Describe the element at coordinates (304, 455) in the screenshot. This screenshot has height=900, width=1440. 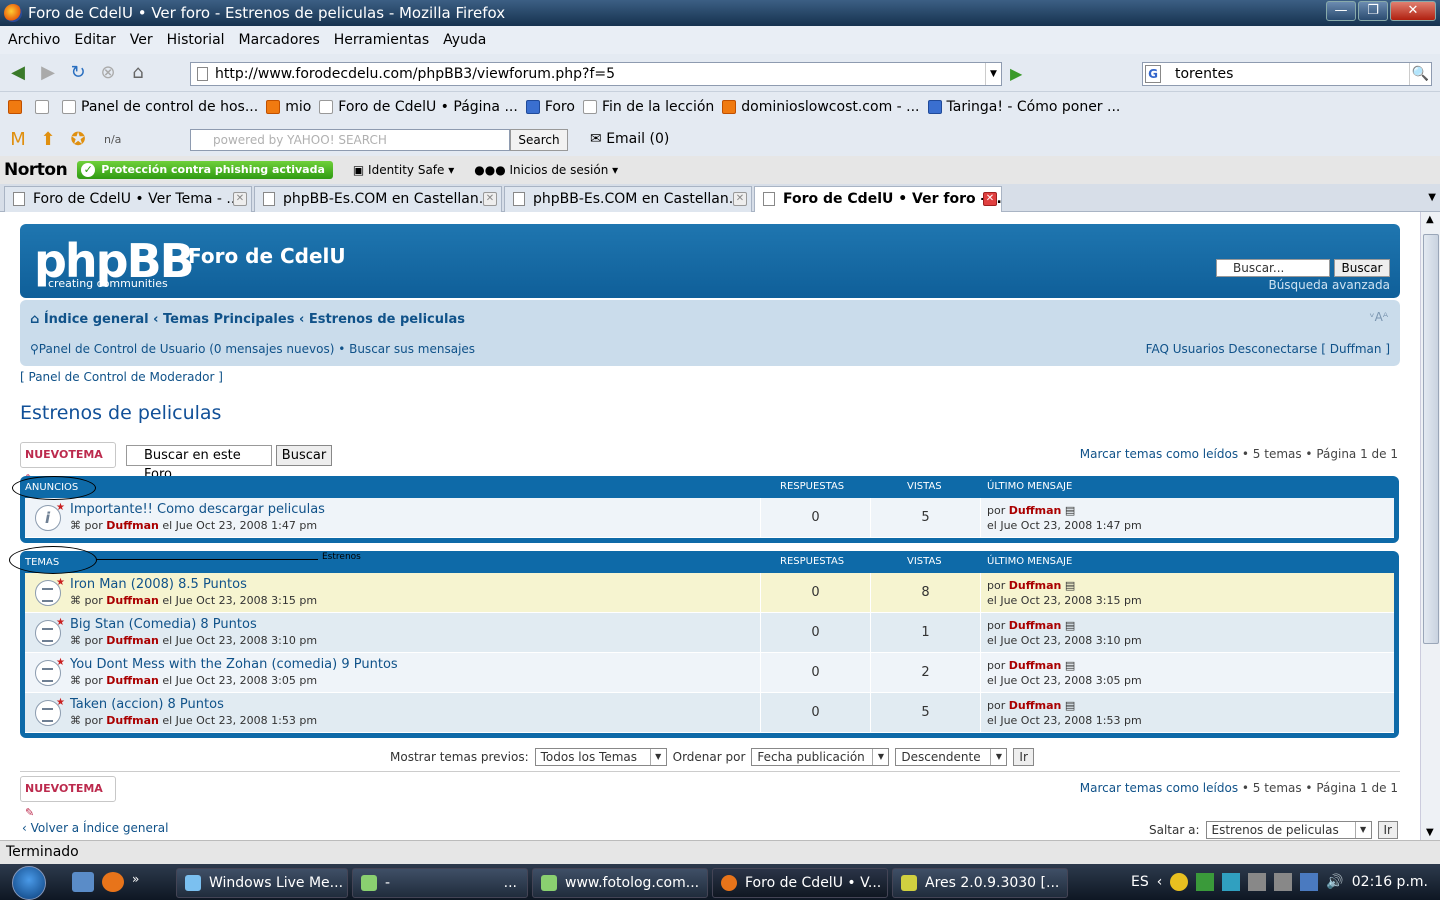
I see `forum-search-button: Buscar` at that location.